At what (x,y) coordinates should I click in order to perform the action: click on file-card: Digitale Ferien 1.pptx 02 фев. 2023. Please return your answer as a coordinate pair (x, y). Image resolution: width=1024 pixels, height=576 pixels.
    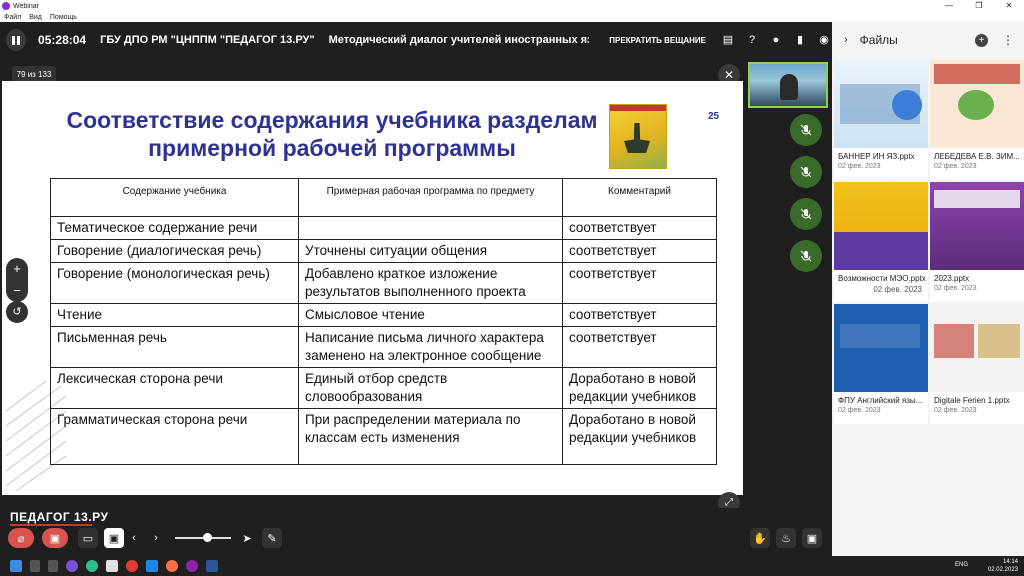
    Looking at the image, I should click on (977, 364).